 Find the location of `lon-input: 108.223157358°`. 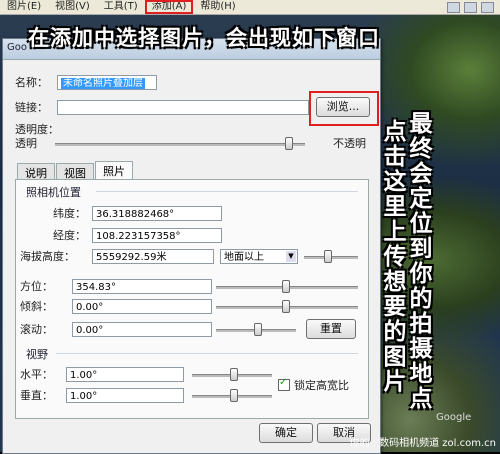

lon-input: 108.223157358° is located at coordinates (157, 235).